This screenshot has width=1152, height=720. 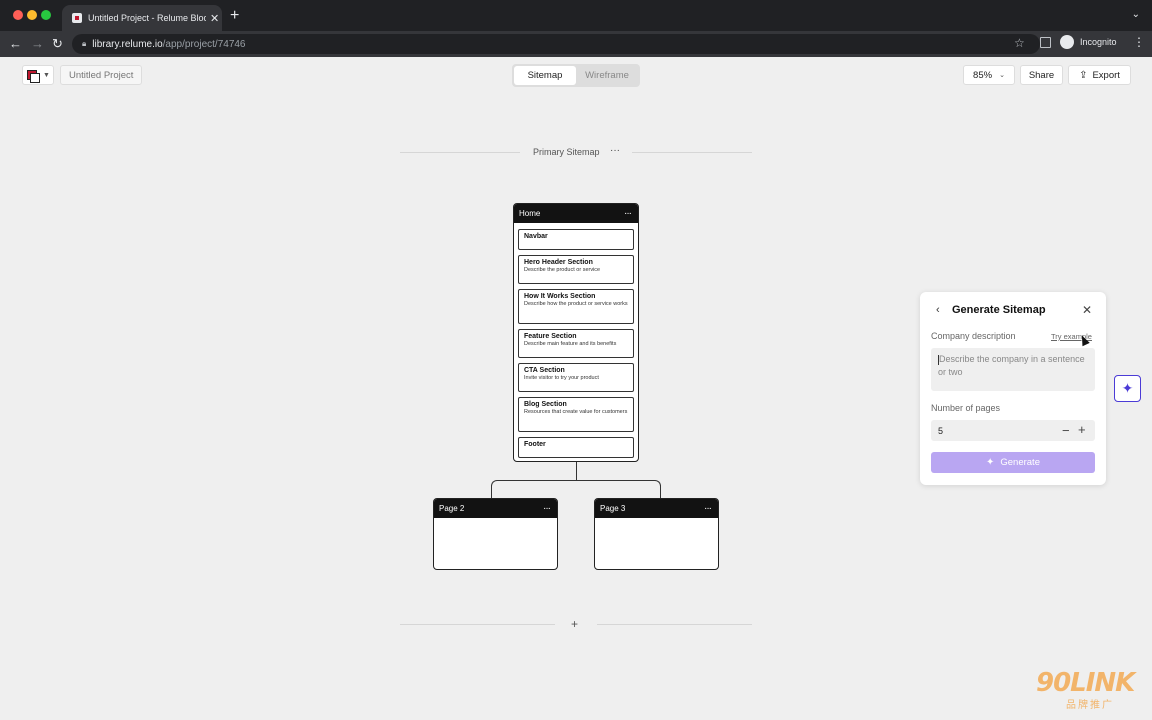 I want to click on section-description: Describe main feature and its benefits, so click(x=570, y=344).